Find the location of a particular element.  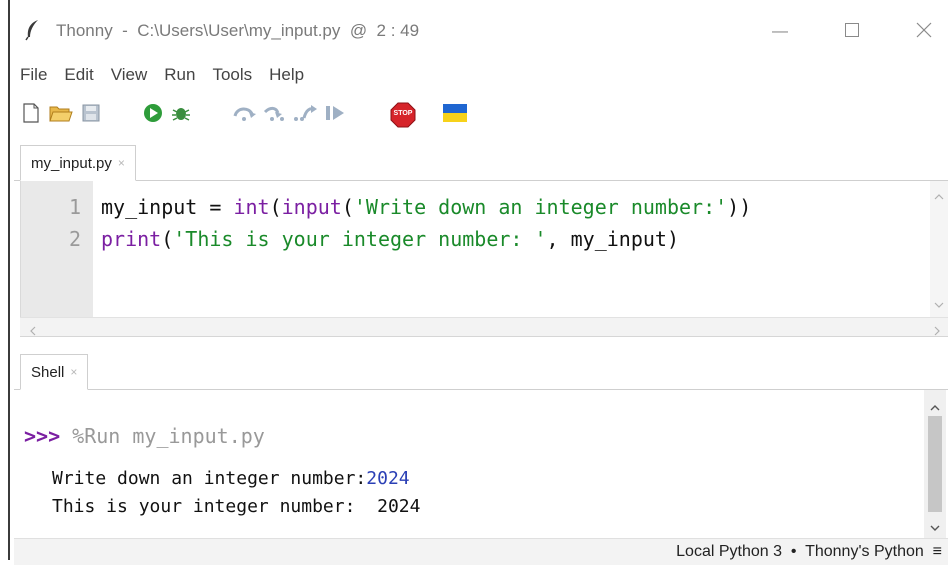

status-bar: Local Python 3 • Thonny's Python ≡ is located at coordinates (481, 551).